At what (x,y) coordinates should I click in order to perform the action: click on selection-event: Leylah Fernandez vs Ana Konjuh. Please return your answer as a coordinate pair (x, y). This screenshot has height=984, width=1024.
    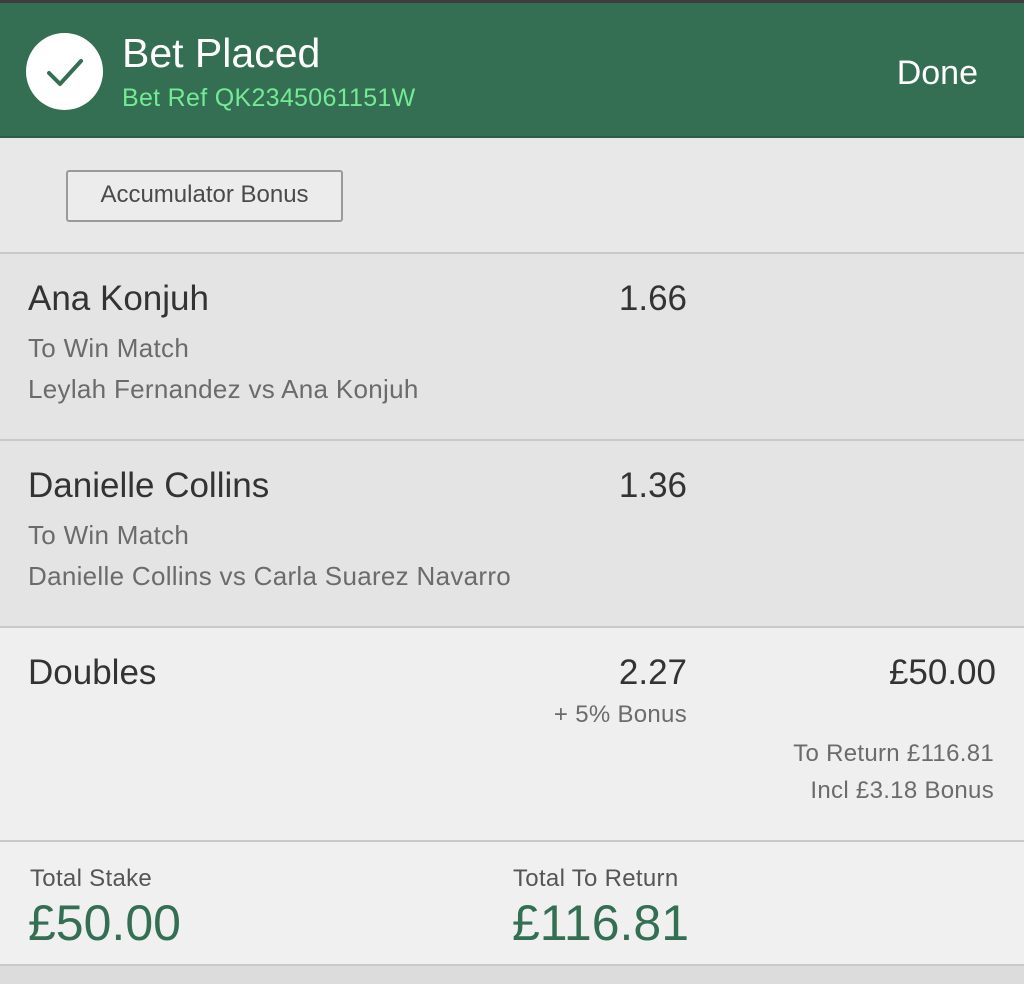
    Looking at the image, I should click on (223, 389).